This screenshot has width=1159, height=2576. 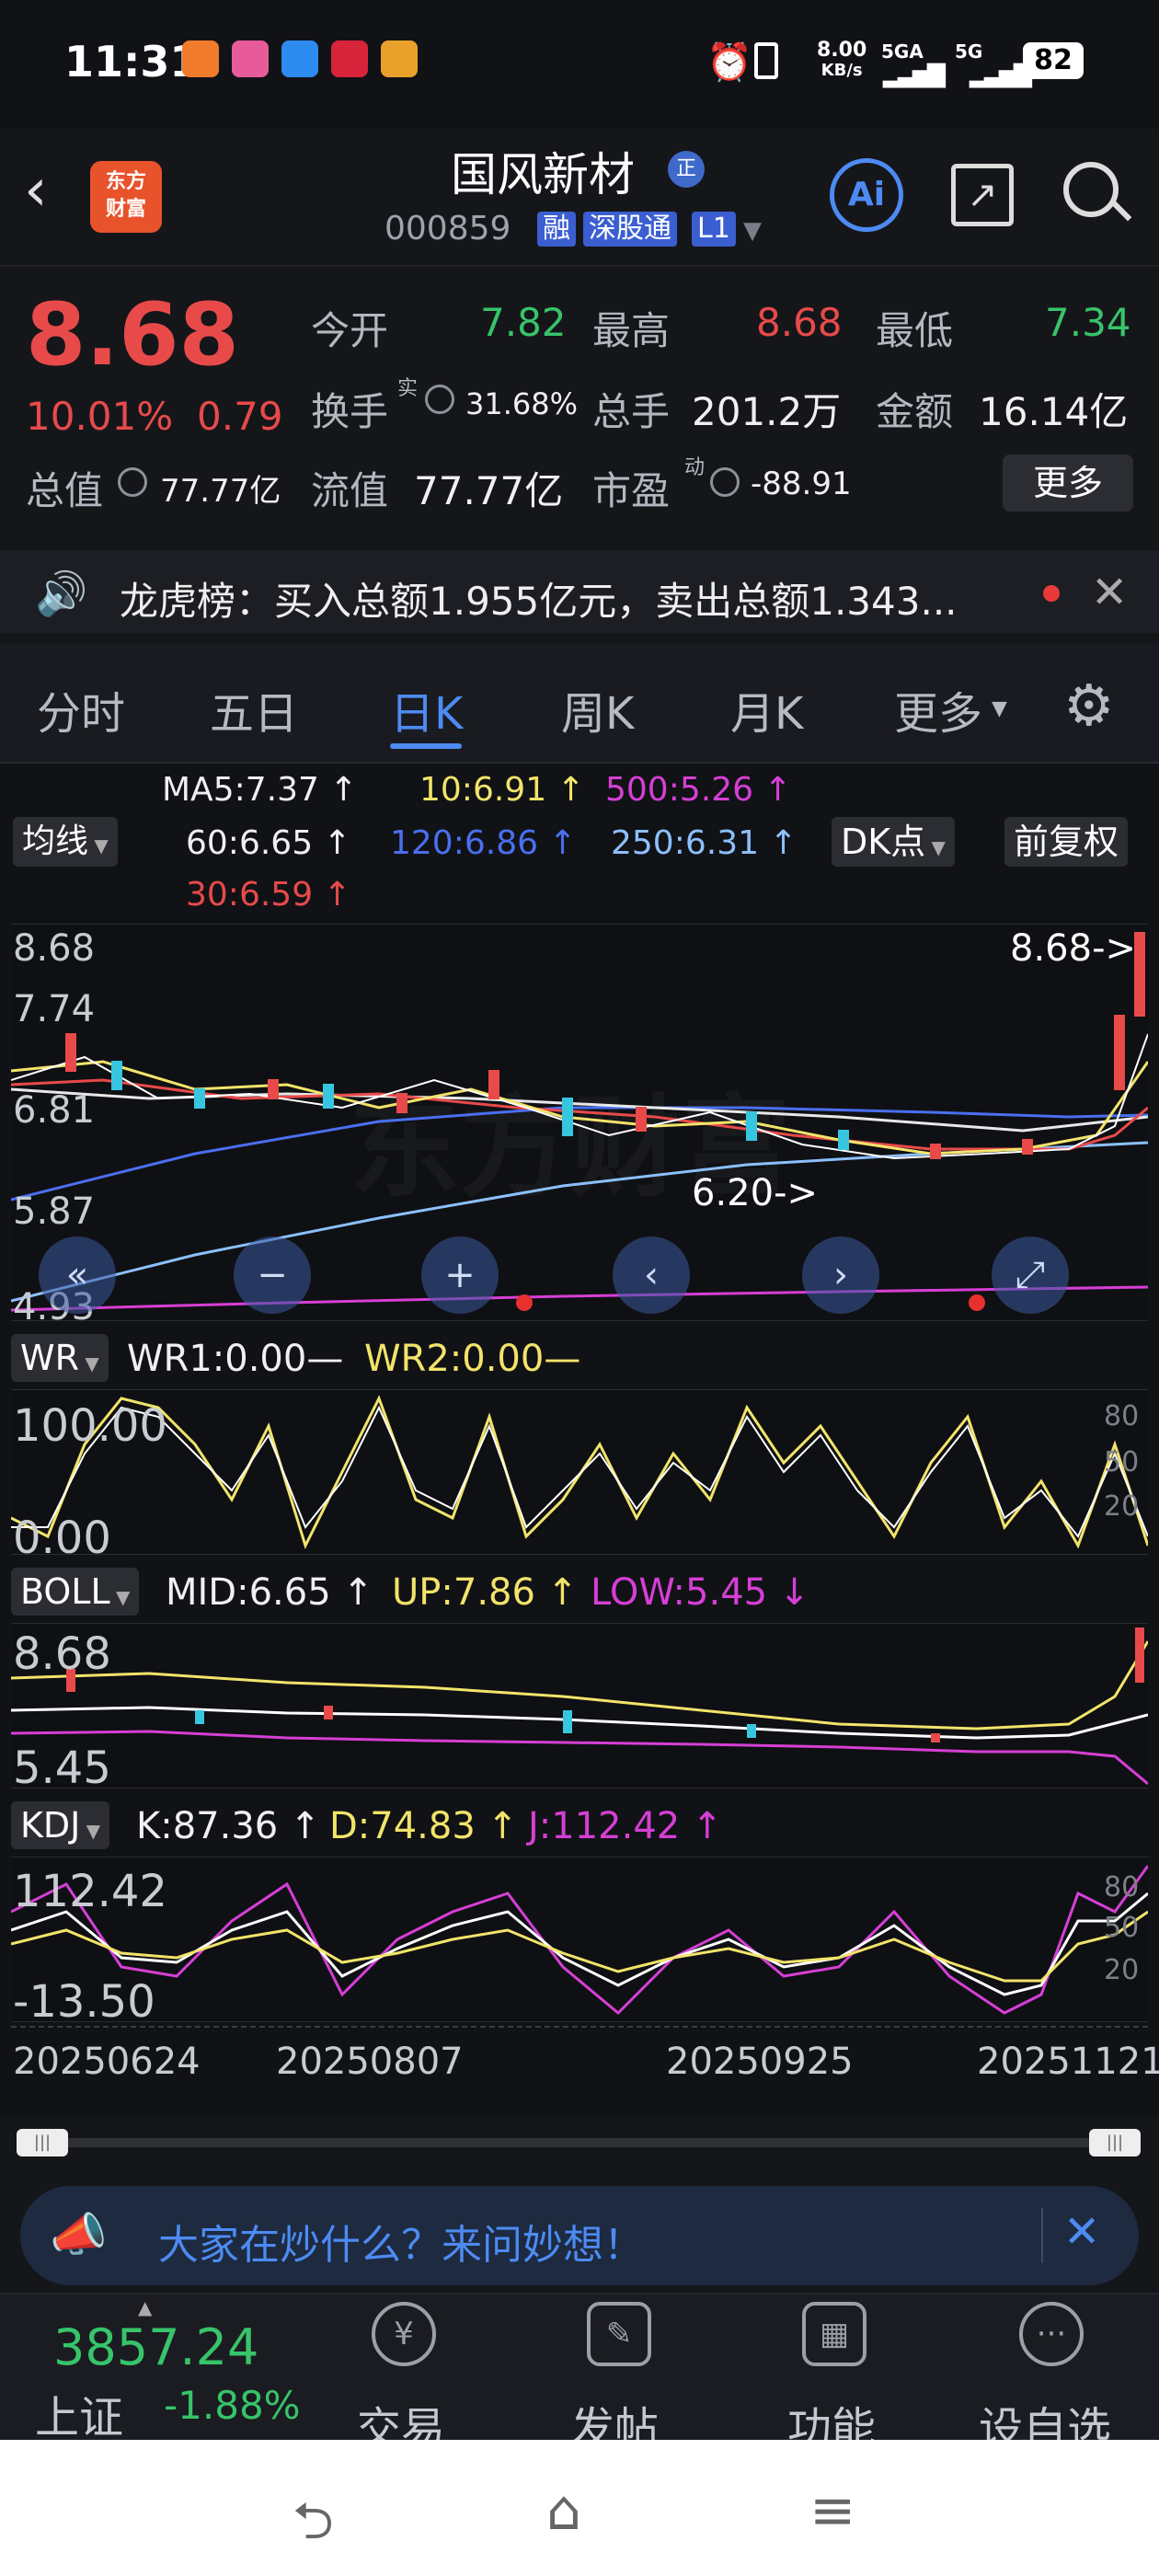 I want to click on dk-point-button: DK点 ▼, so click(x=893, y=842).